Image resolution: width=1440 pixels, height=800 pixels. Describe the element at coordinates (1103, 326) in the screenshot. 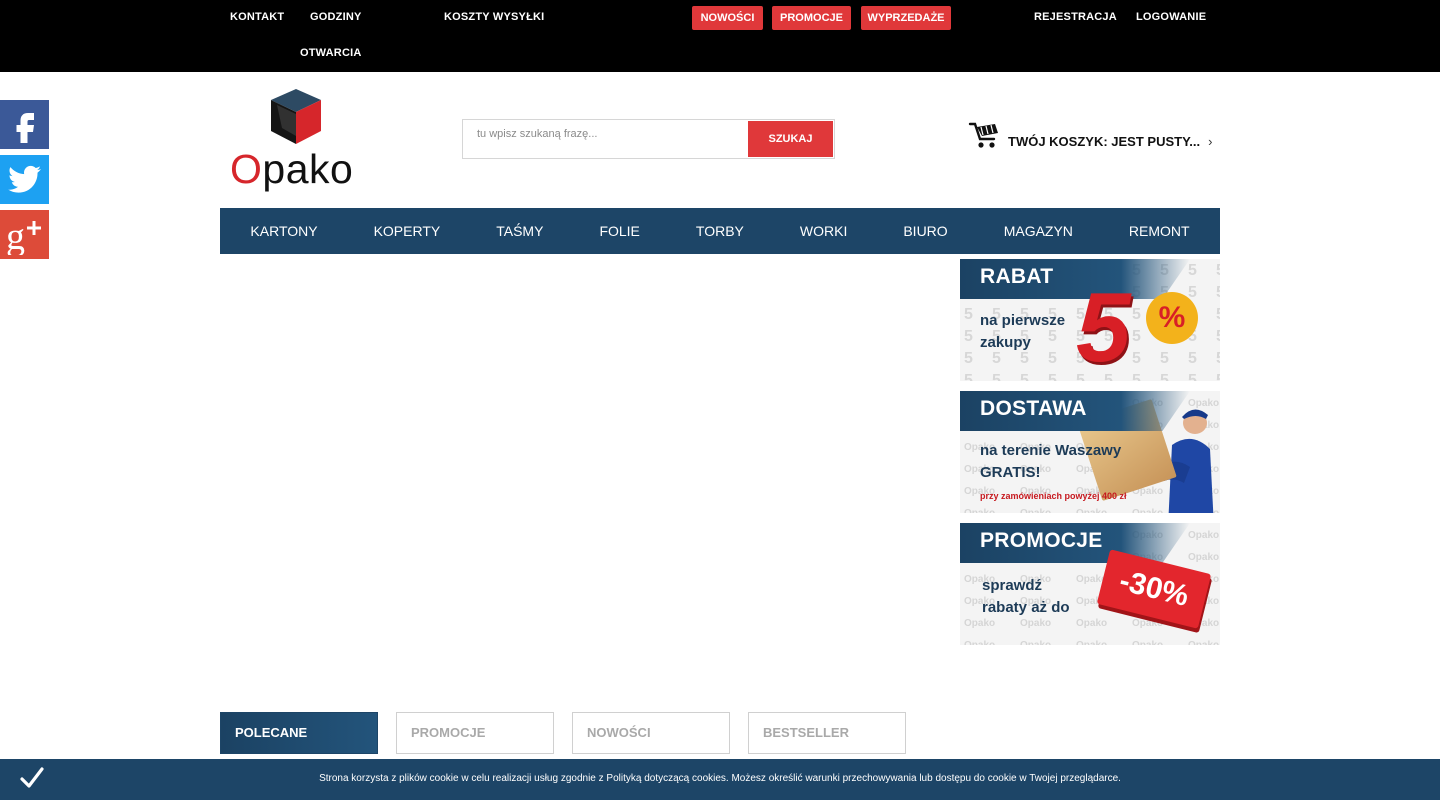

I see `banner-big-number: 5` at that location.